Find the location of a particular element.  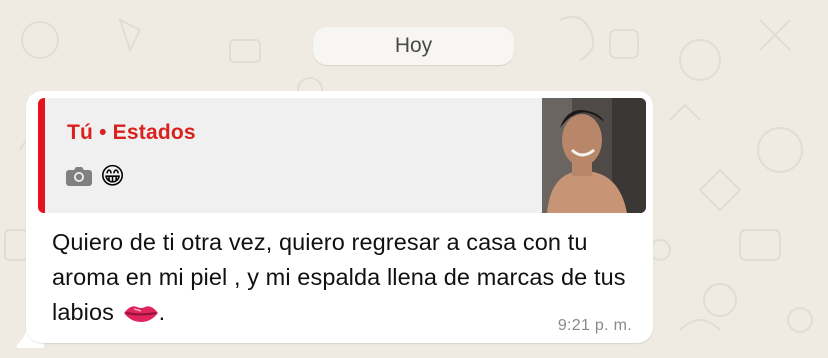

grinning-face-emoji: 😁 is located at coordinates (113, 176).